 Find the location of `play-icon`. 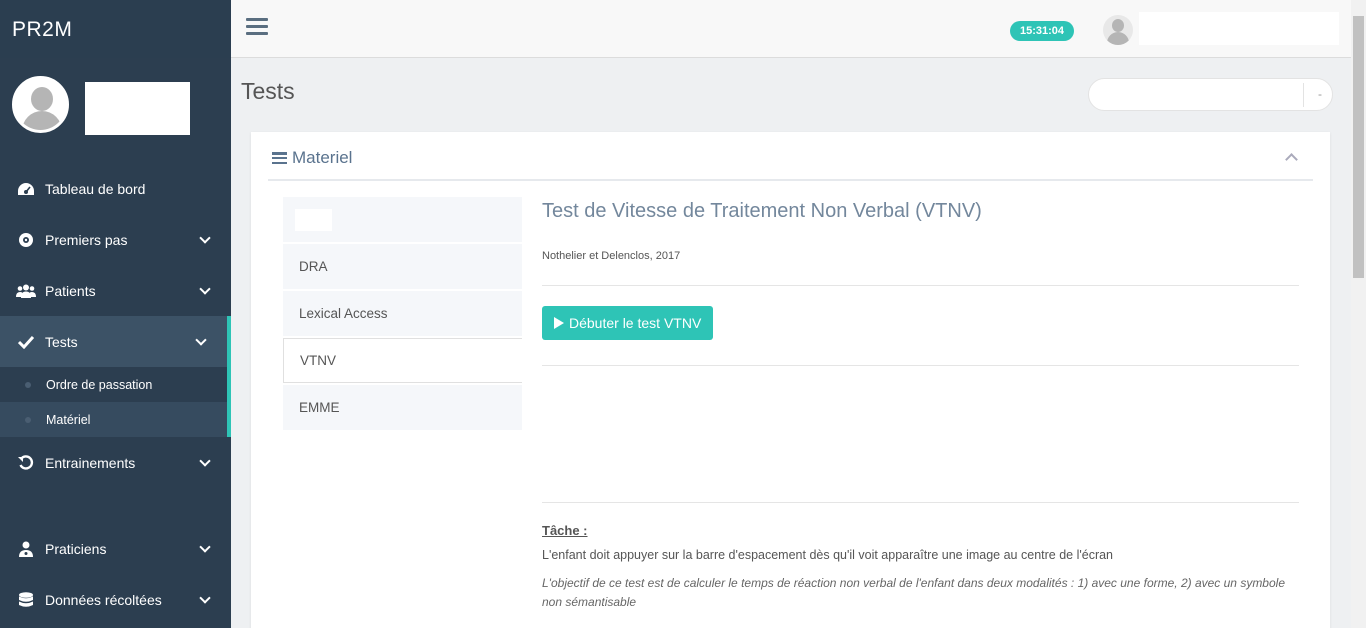

play-icon is located at coordinates (559, 323).